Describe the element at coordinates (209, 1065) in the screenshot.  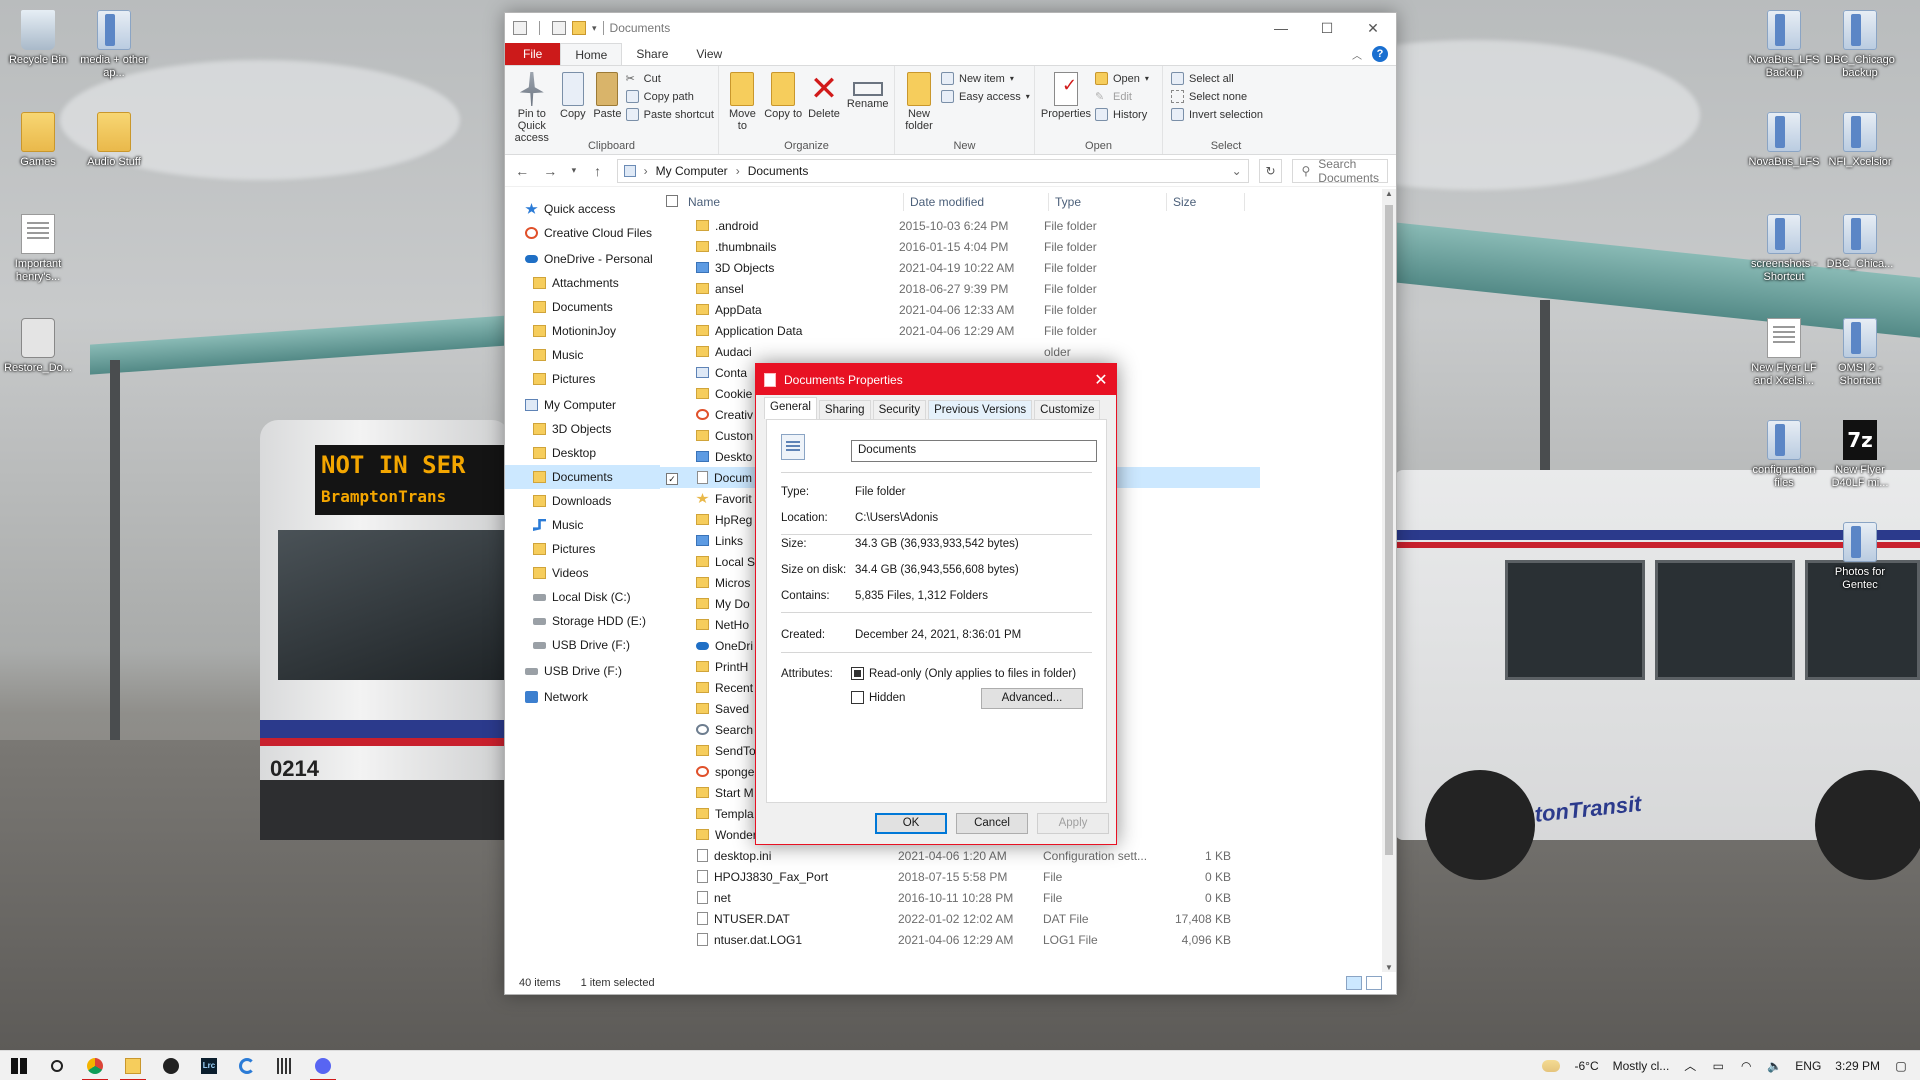
I see `taskbar-lightroom: Lrc` at that location.